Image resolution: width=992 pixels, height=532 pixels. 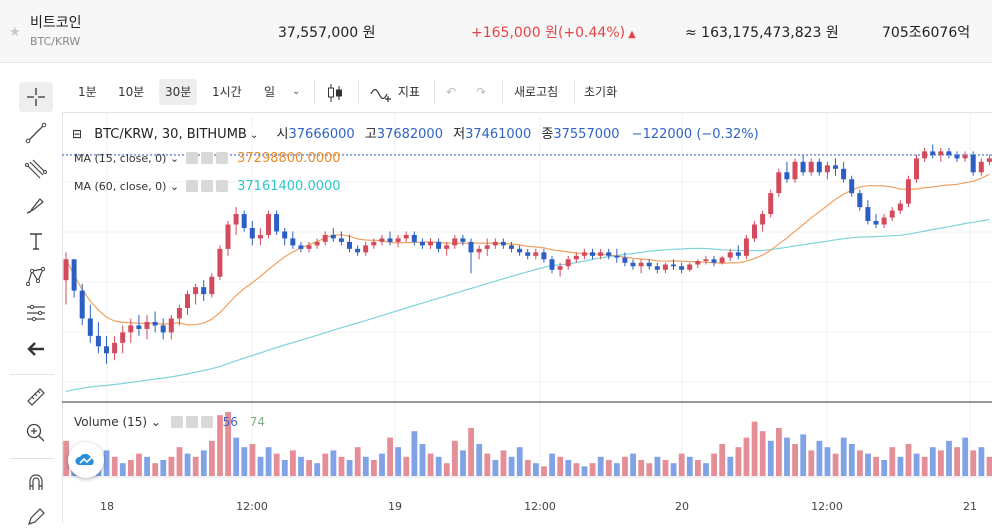 What do you see at coordinates (36, 482) in the screenshot?
I see `magnet-icon` at bounding box center [36, 482].